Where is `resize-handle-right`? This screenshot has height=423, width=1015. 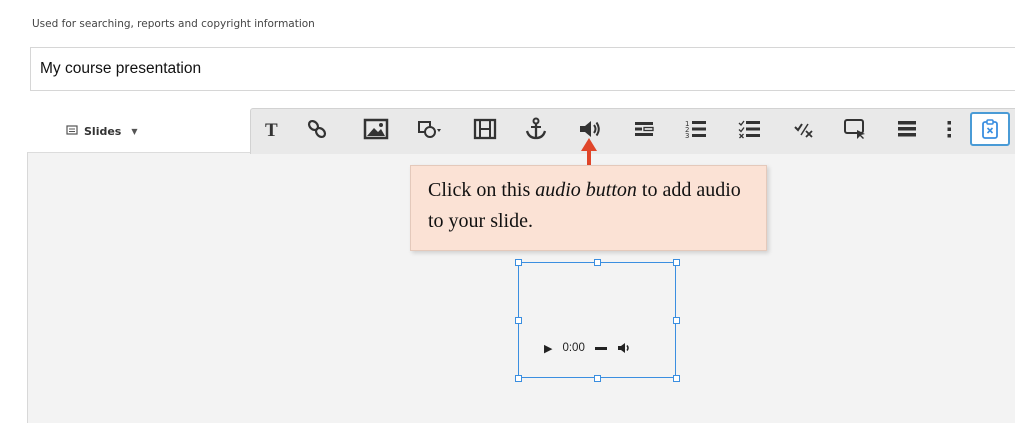 resize-handle-right is located at coordinates (676, 320).